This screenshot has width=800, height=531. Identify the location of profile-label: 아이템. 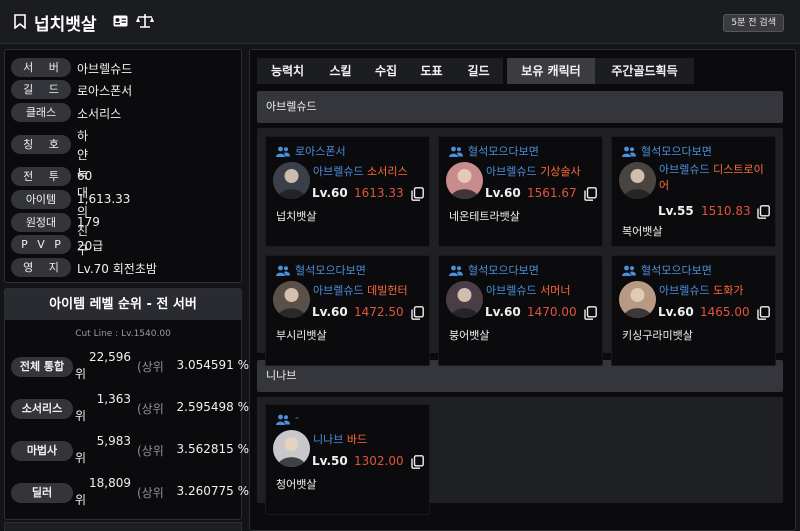
(41, 199).